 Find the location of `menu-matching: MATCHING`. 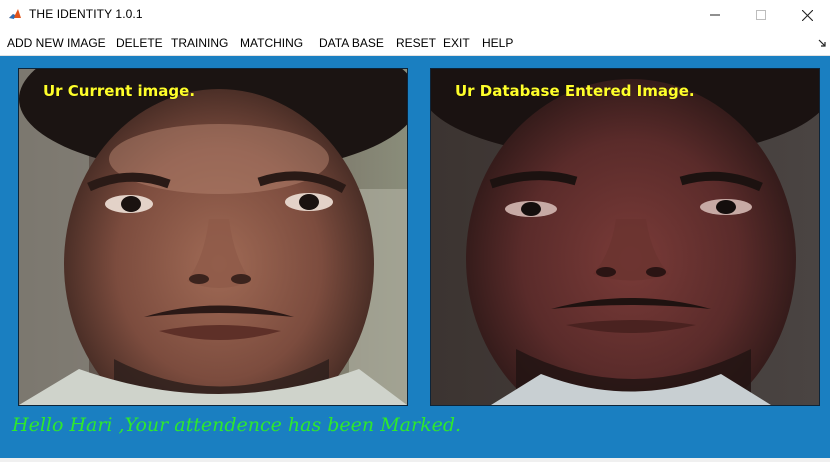

menu-matching: MATCHING is located at coordinates (271, 43).